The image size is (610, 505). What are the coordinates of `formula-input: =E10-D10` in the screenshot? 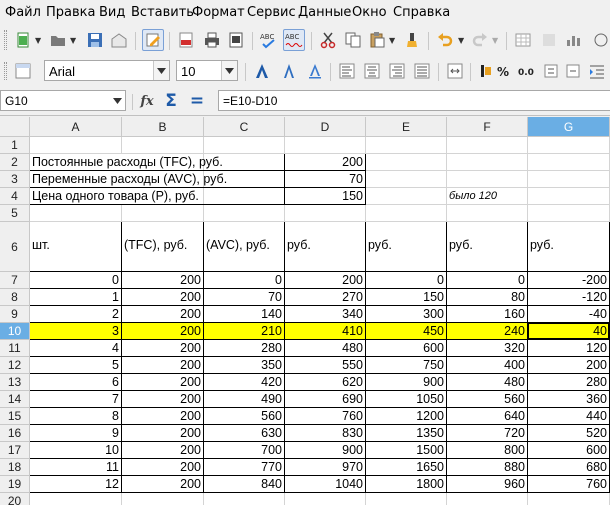 It's located at (414, 100).